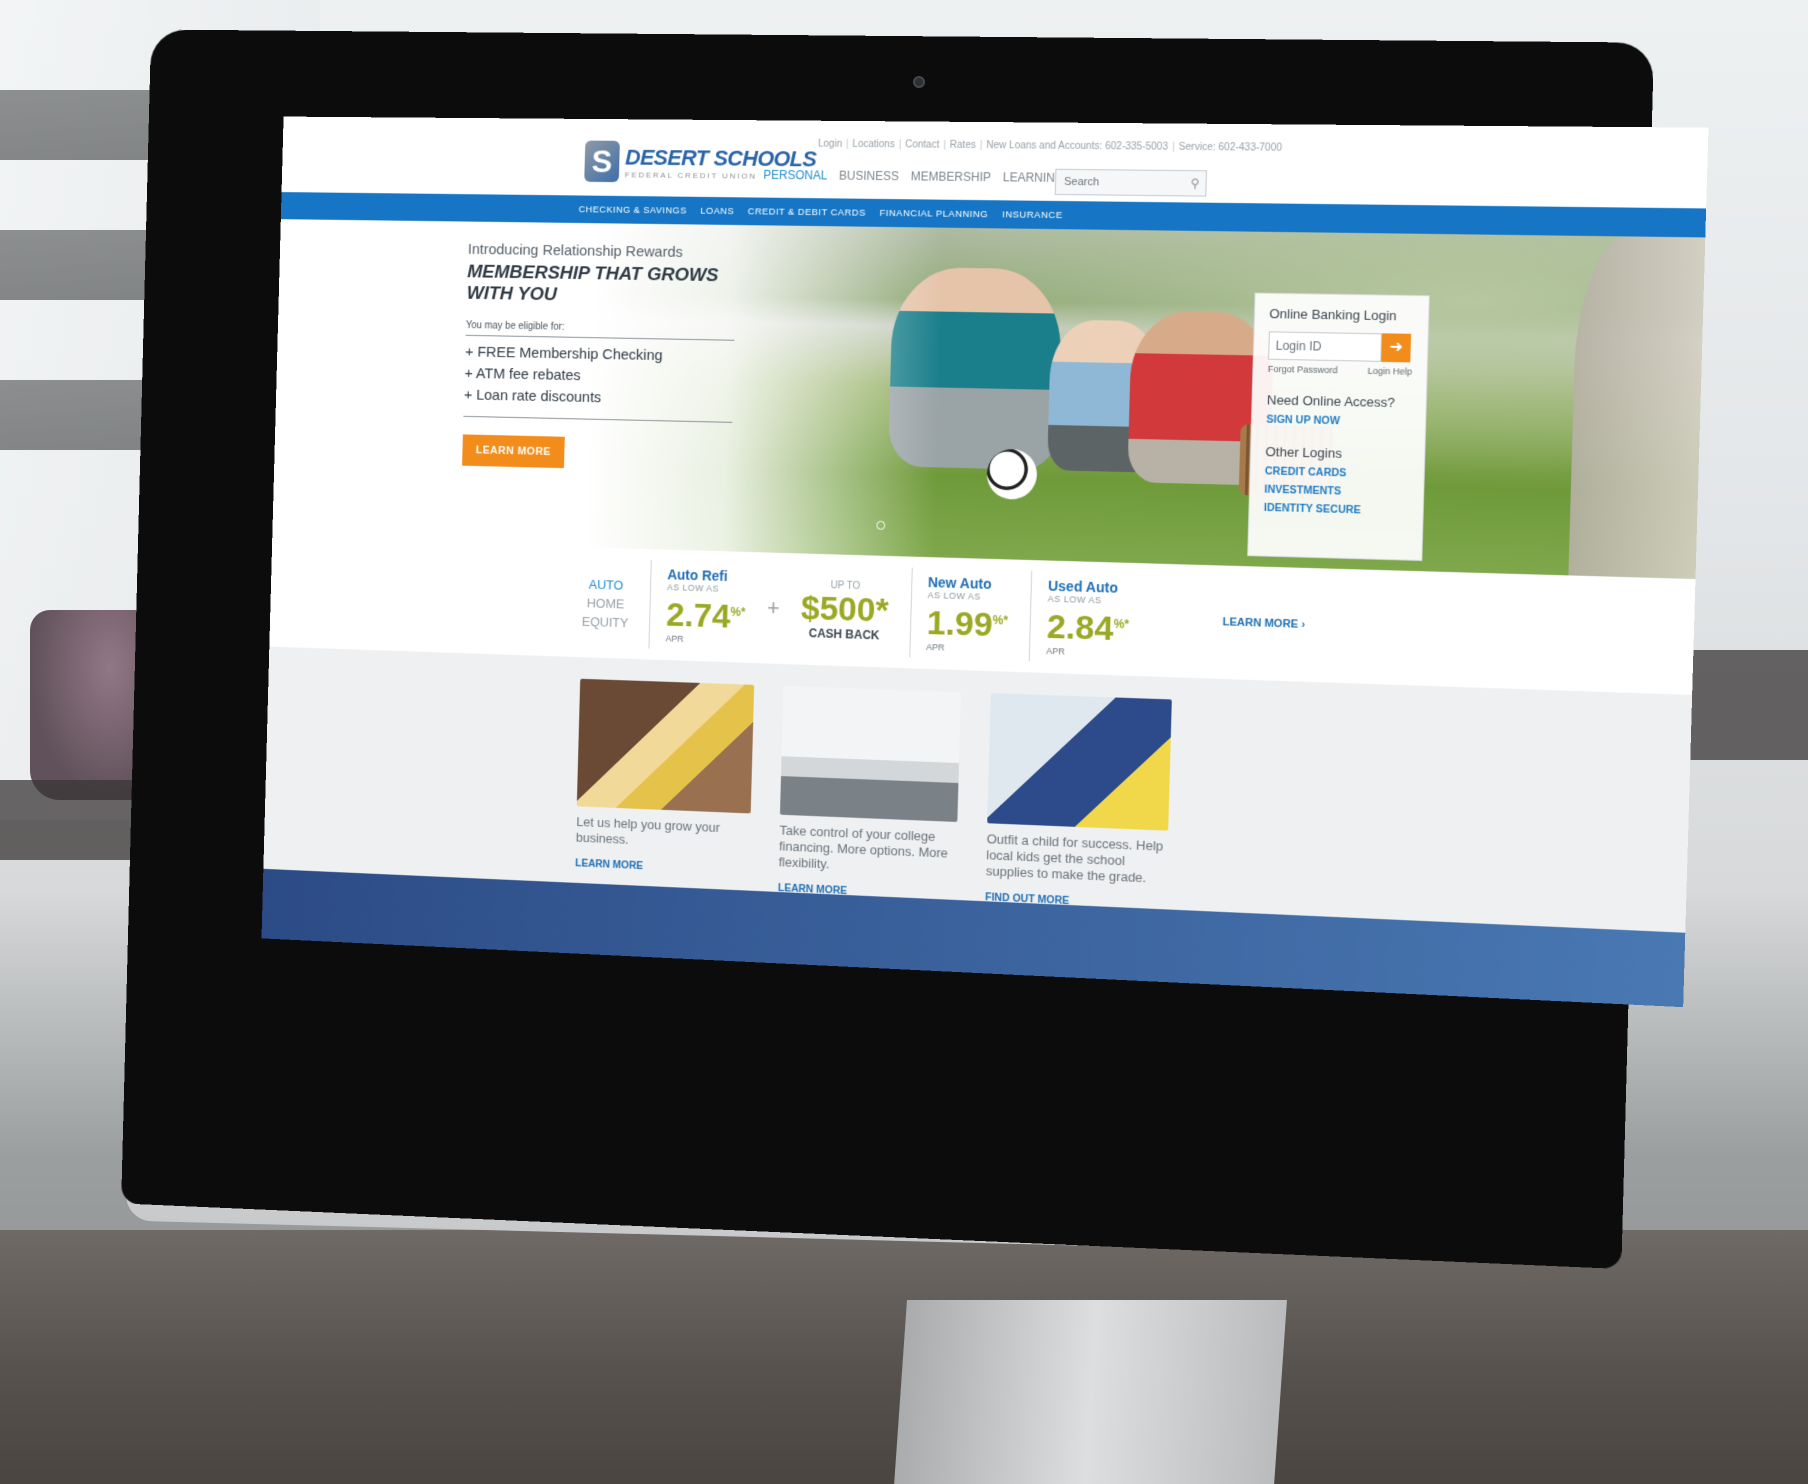  Describe the element at coordinates (662, 866) in the screenshot. I see `promo-business-link: LEARN MORE` at that location.